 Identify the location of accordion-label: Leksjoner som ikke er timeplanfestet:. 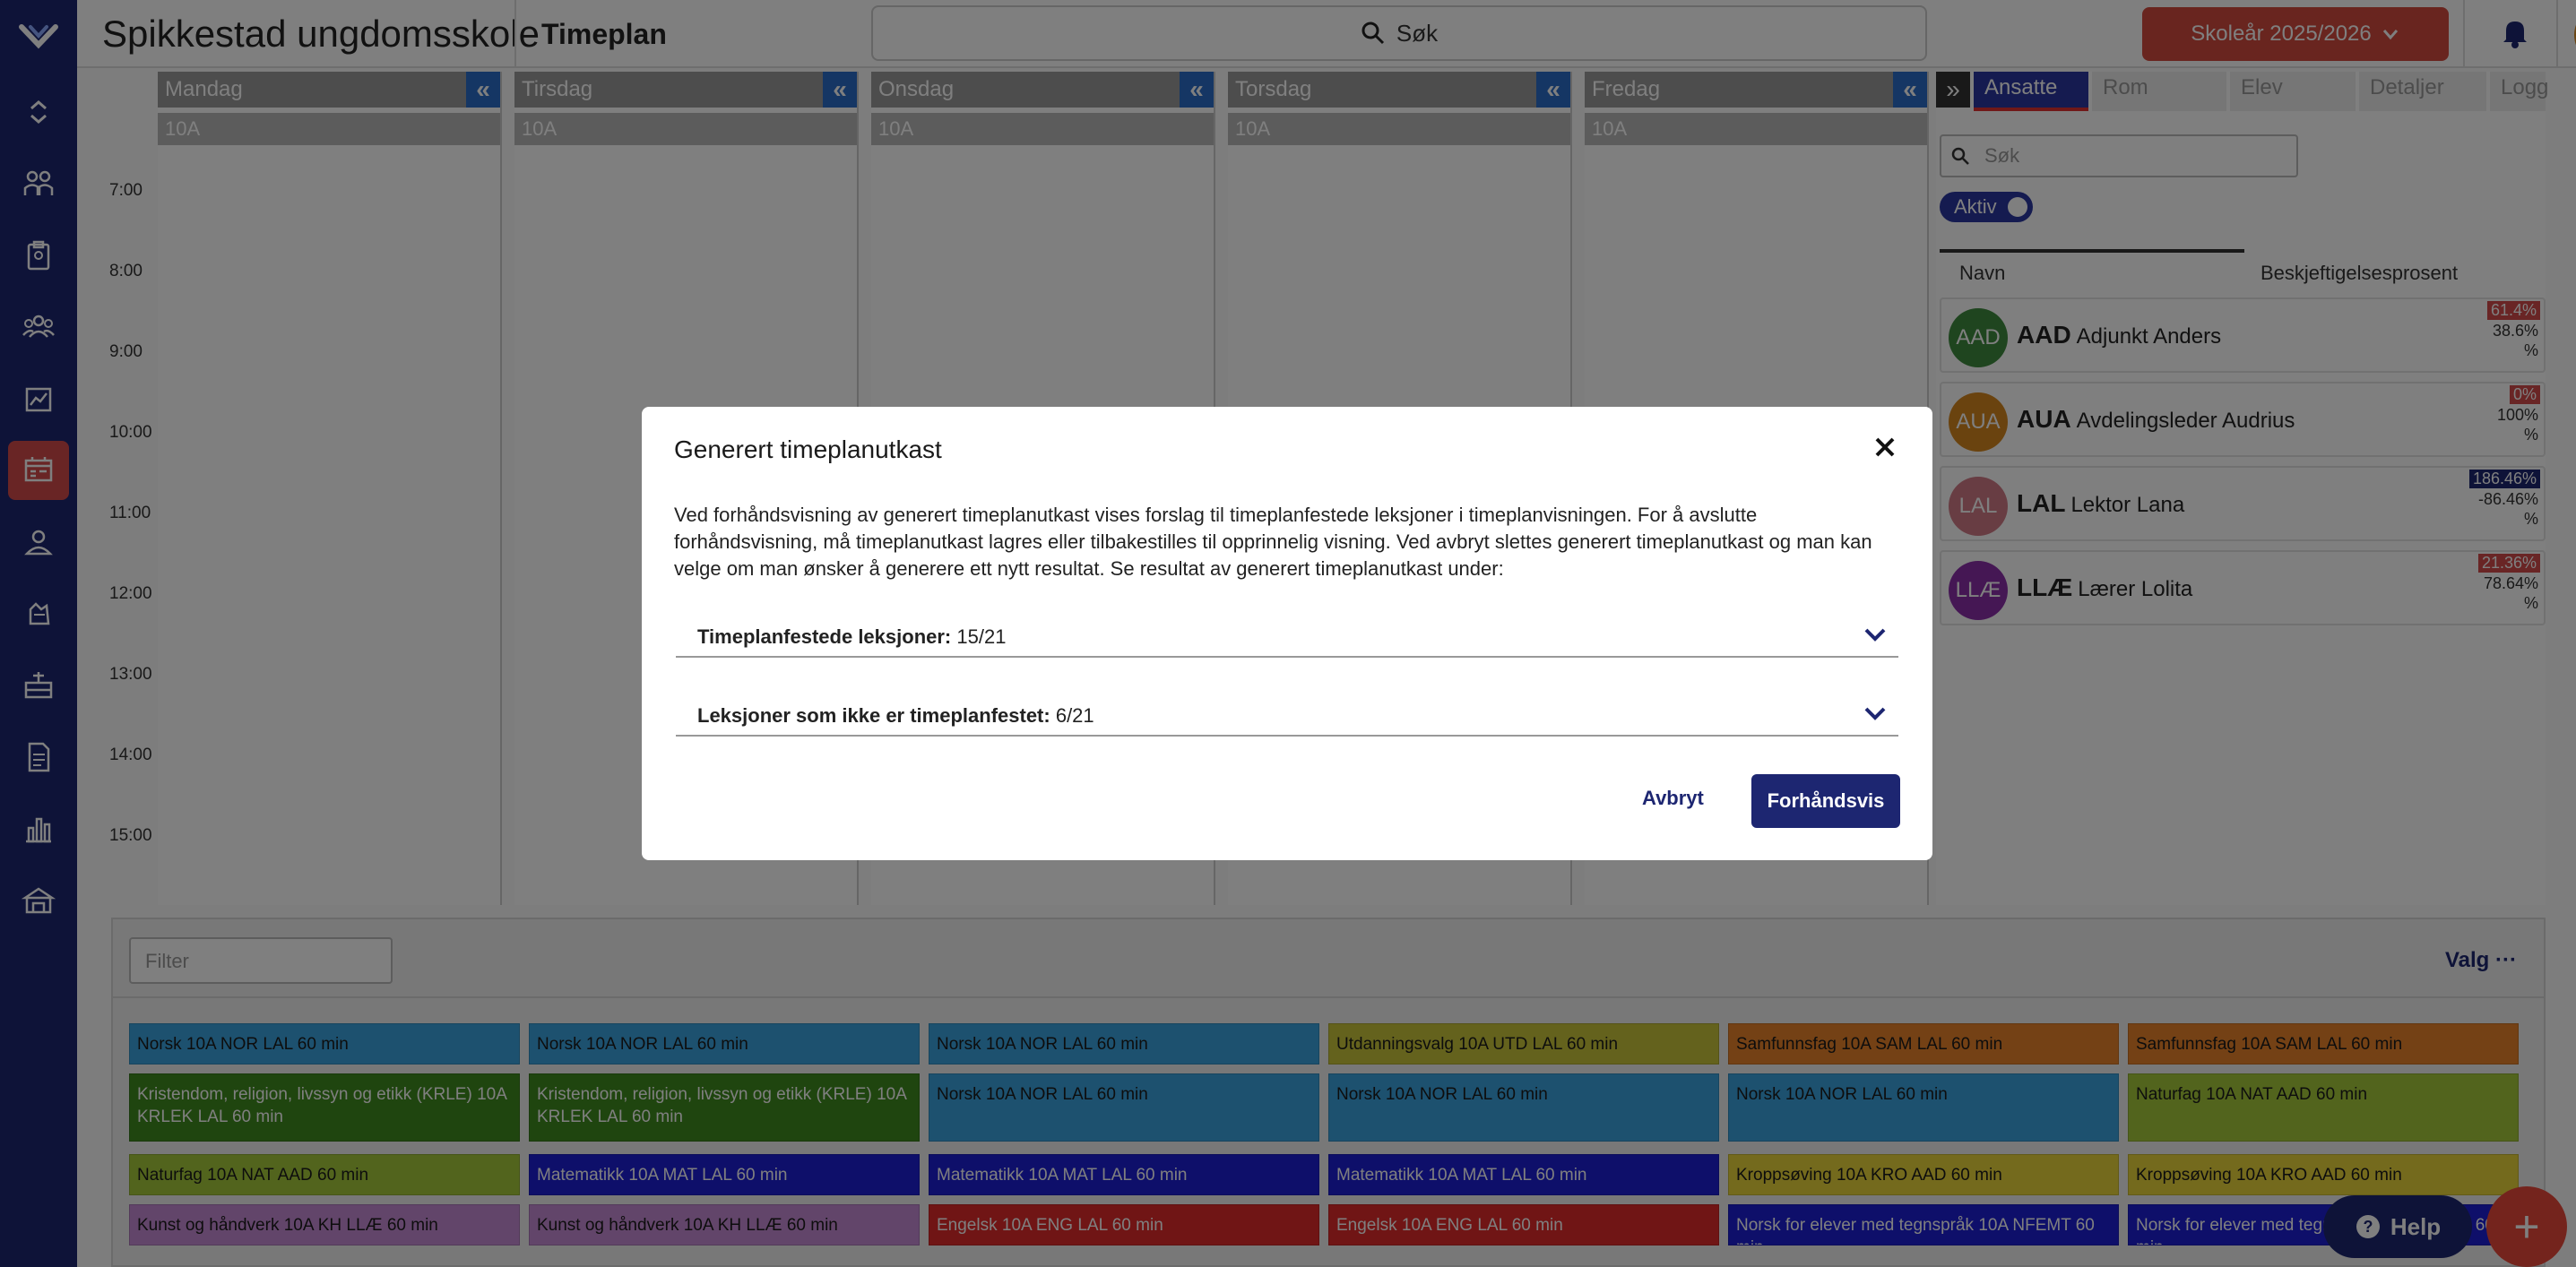
(873, 716).